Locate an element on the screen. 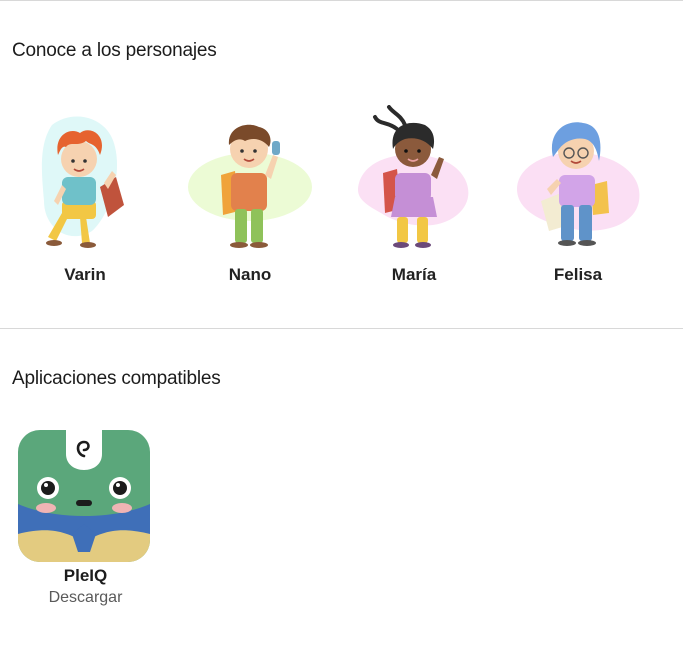 The height and width of the screenshot is (649, 683). app-card-pleiq: PleIQ Descargar is located at coordinates (85, 518).